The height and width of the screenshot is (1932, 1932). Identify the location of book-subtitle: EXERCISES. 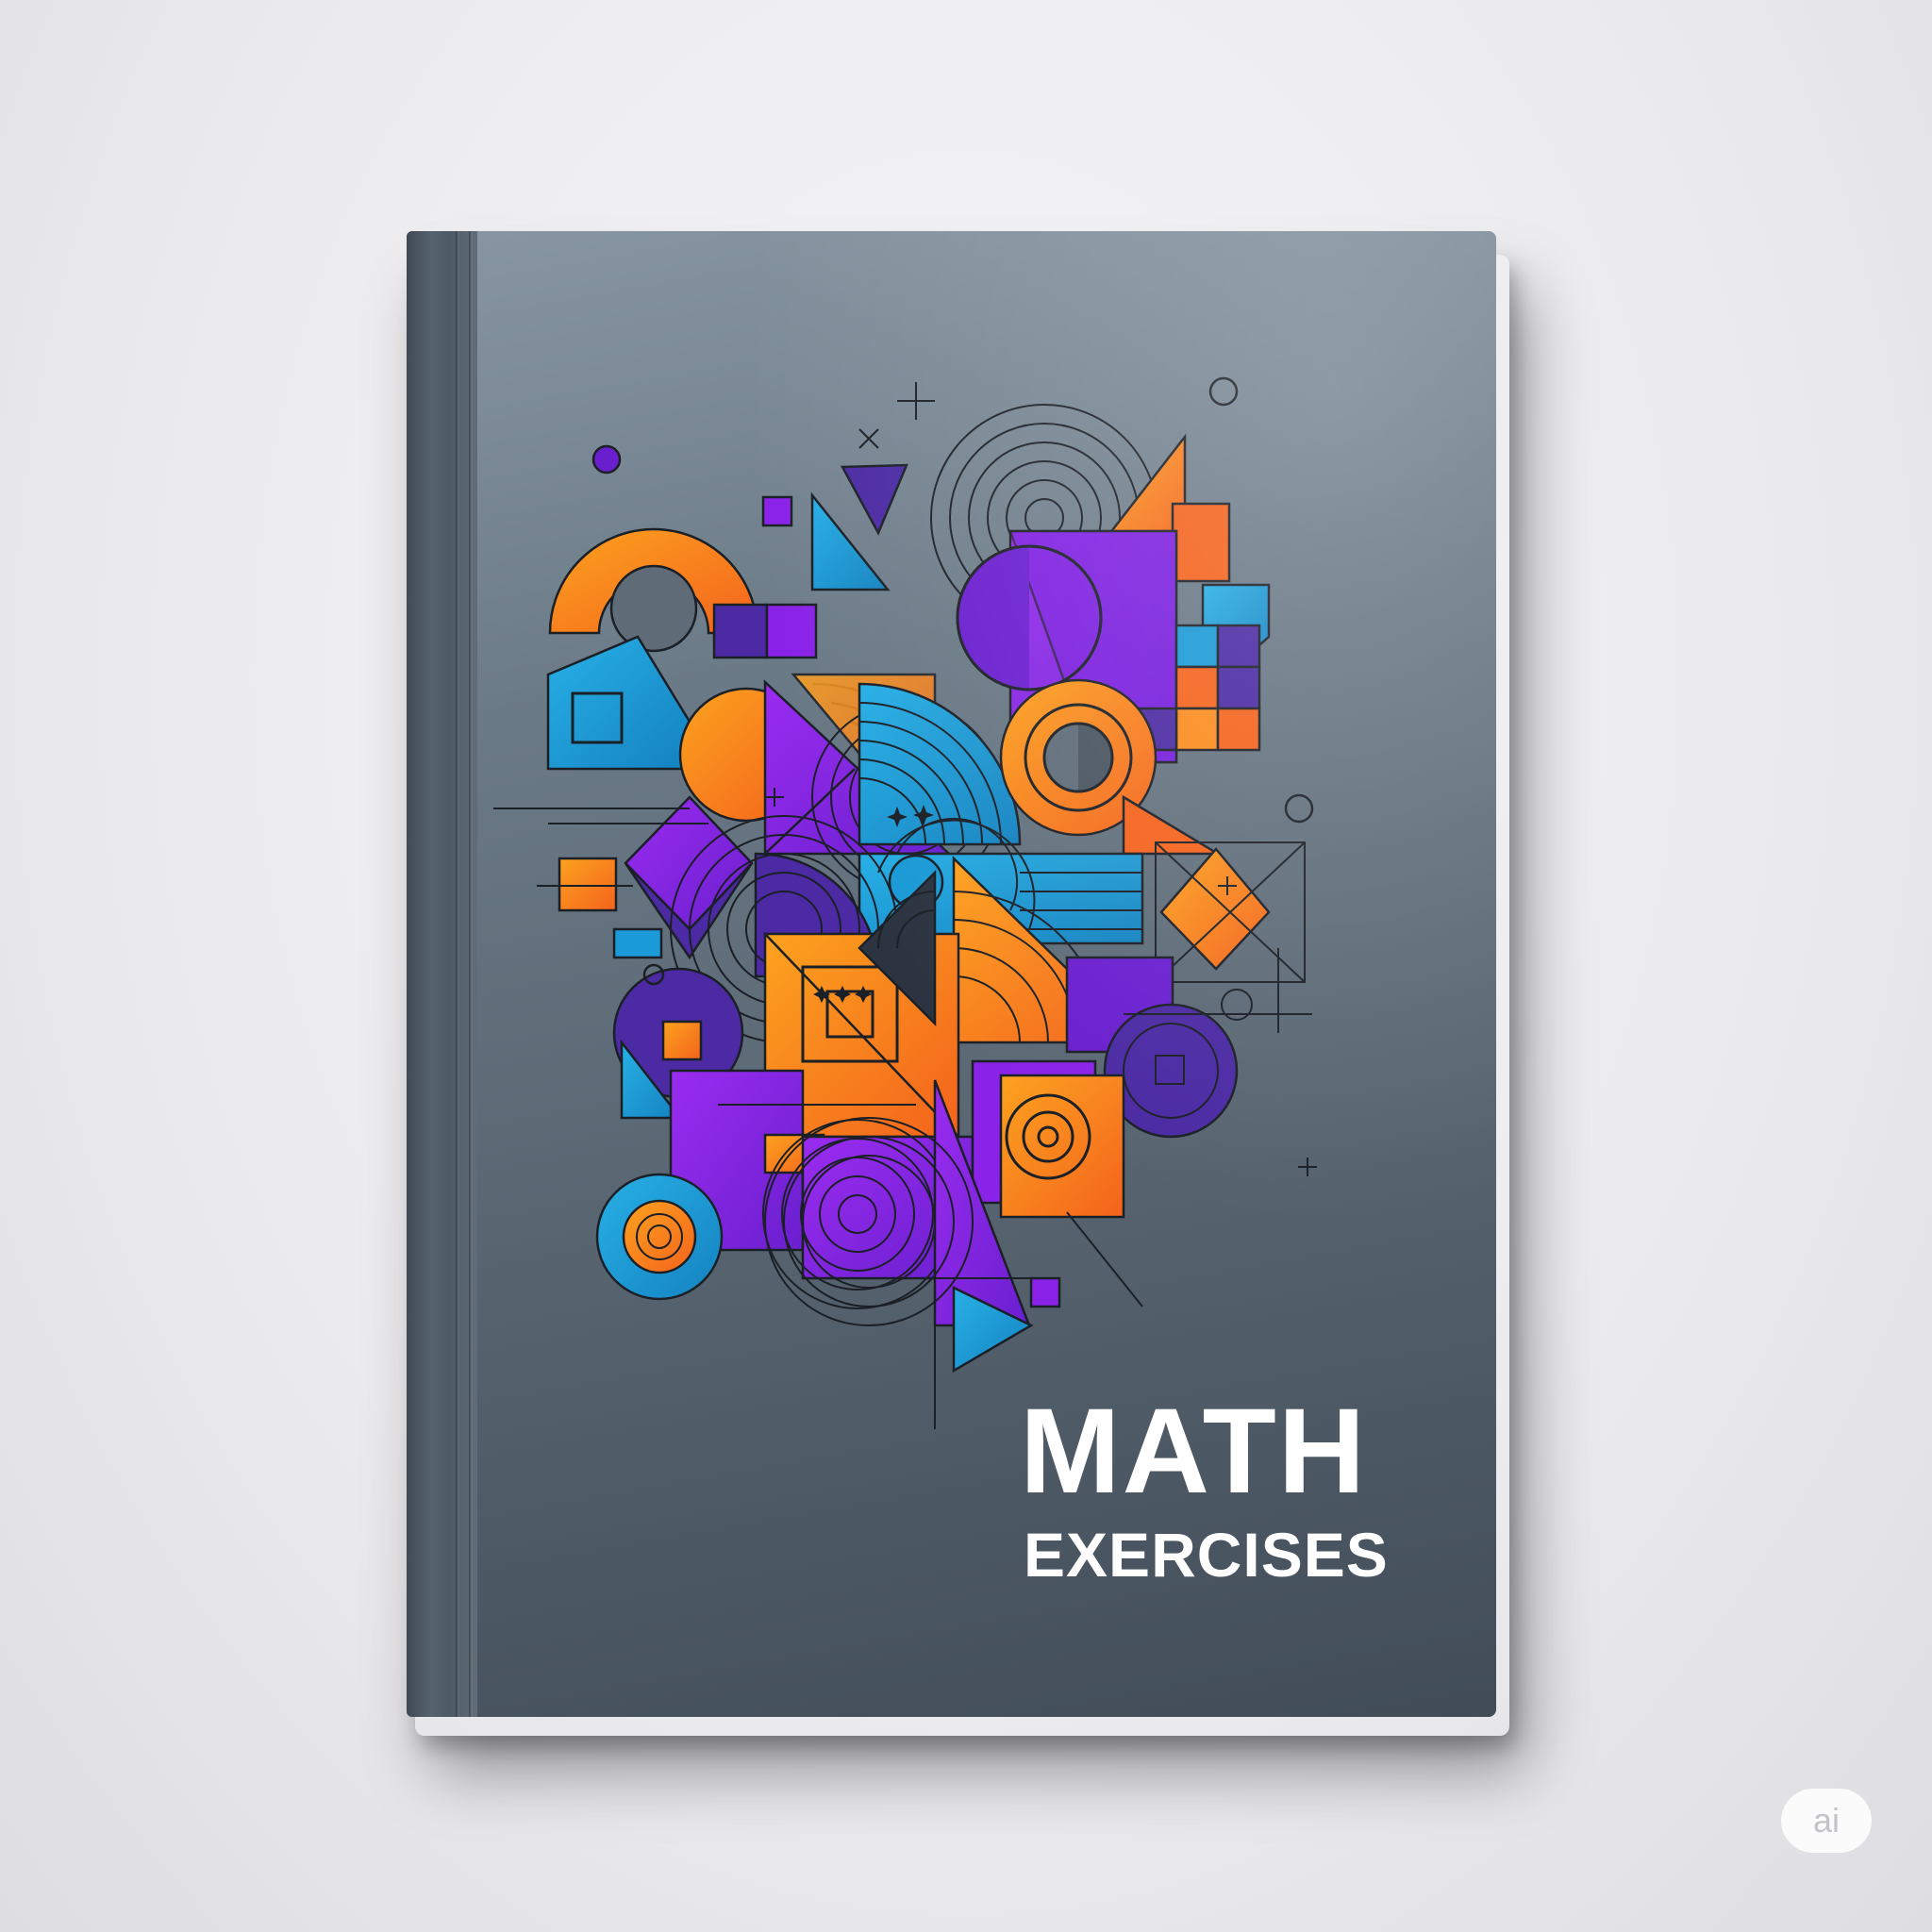
(1206, 1555).